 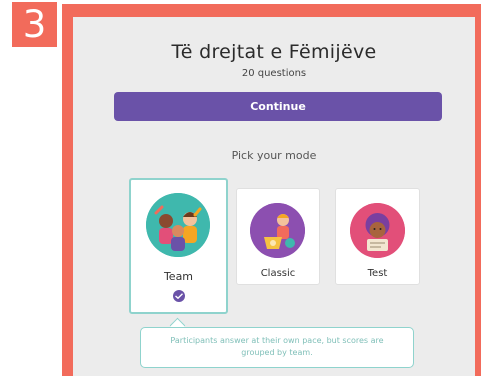 I want to click on mode-card-test: Test, so click(x=377, y=236).